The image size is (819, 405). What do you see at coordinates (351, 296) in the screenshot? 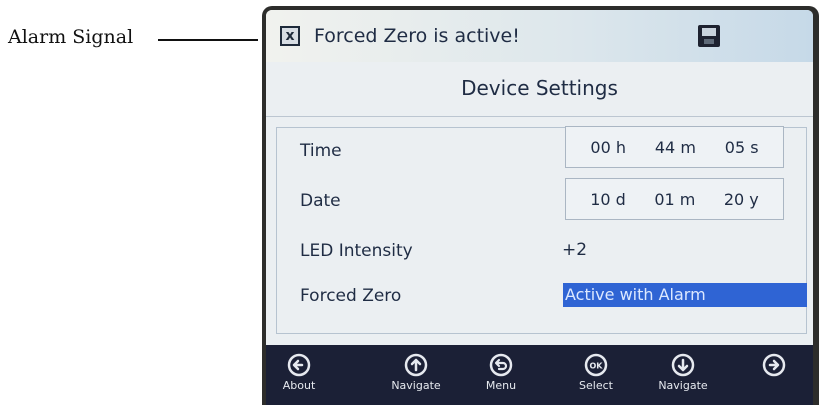
I see `forced-zero-label: Forced Zero` at bounding box center [351, 296].